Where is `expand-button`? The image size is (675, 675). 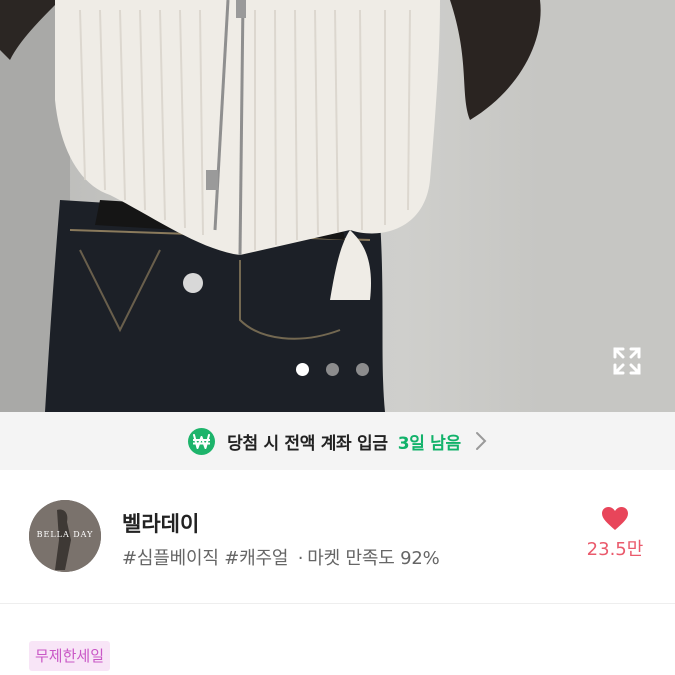 expand-button is located at coordinates (627, 361).